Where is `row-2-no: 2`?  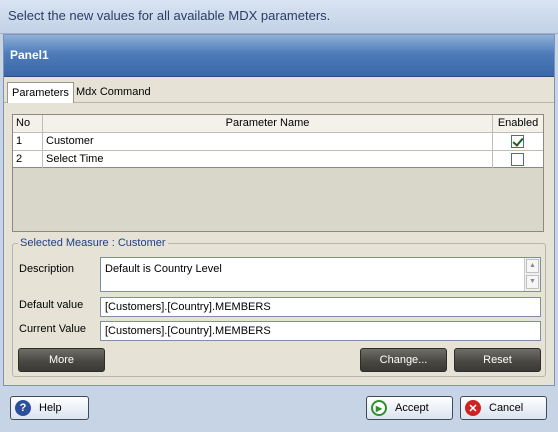
row-2-no: 2 is located at coordinates (28, 160).